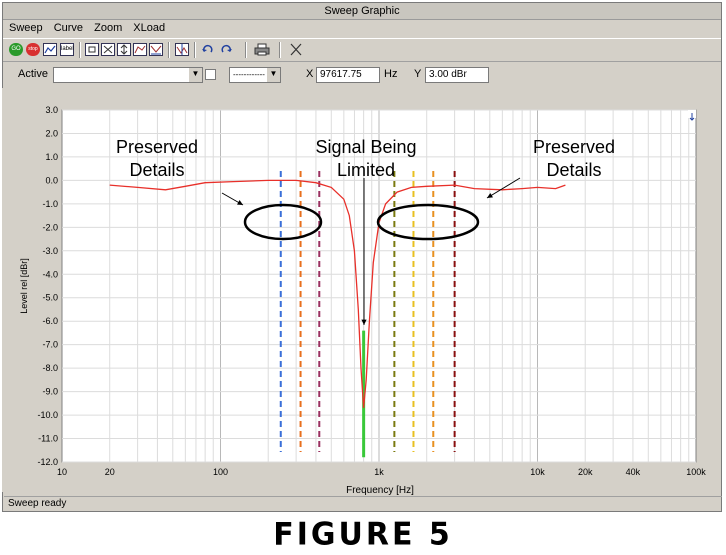 Image resolution: width=726 pixels, height=555 pixels. I want to click on y-axis-label: Level rel [dBr], so click(24, 286).